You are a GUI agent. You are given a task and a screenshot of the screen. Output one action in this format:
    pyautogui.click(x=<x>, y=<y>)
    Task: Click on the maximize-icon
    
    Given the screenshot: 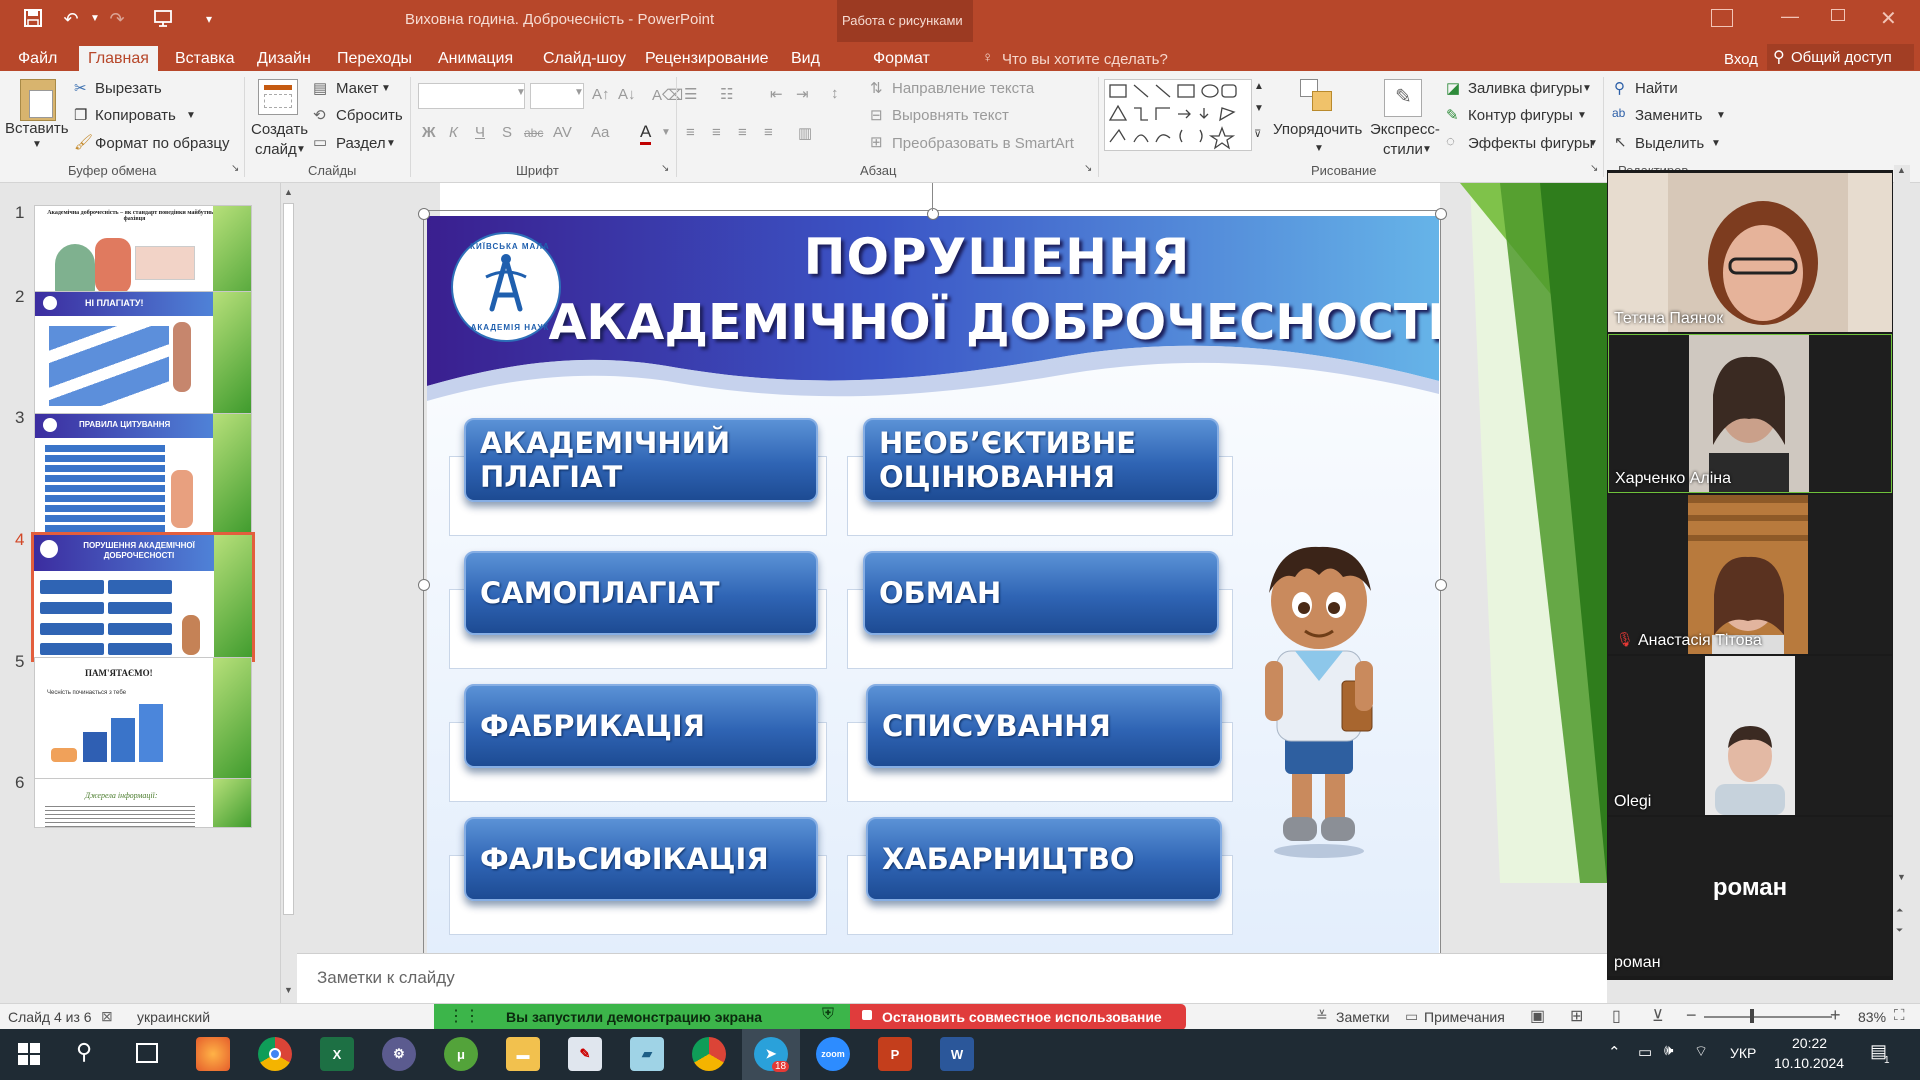 What is the action you would take?
    pyautogui.click(x=1838, y=15)
    